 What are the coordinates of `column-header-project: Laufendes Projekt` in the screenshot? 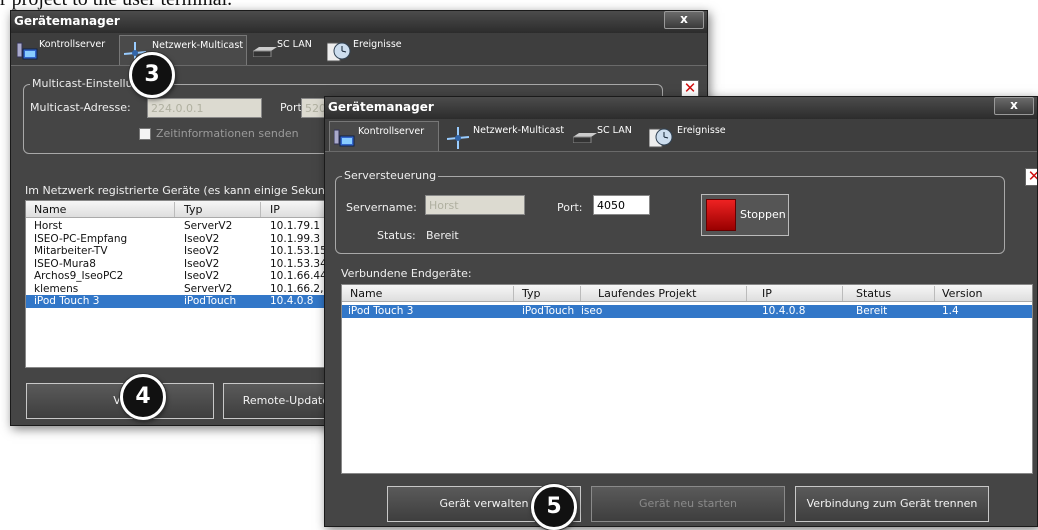 It's located at (647, 293).